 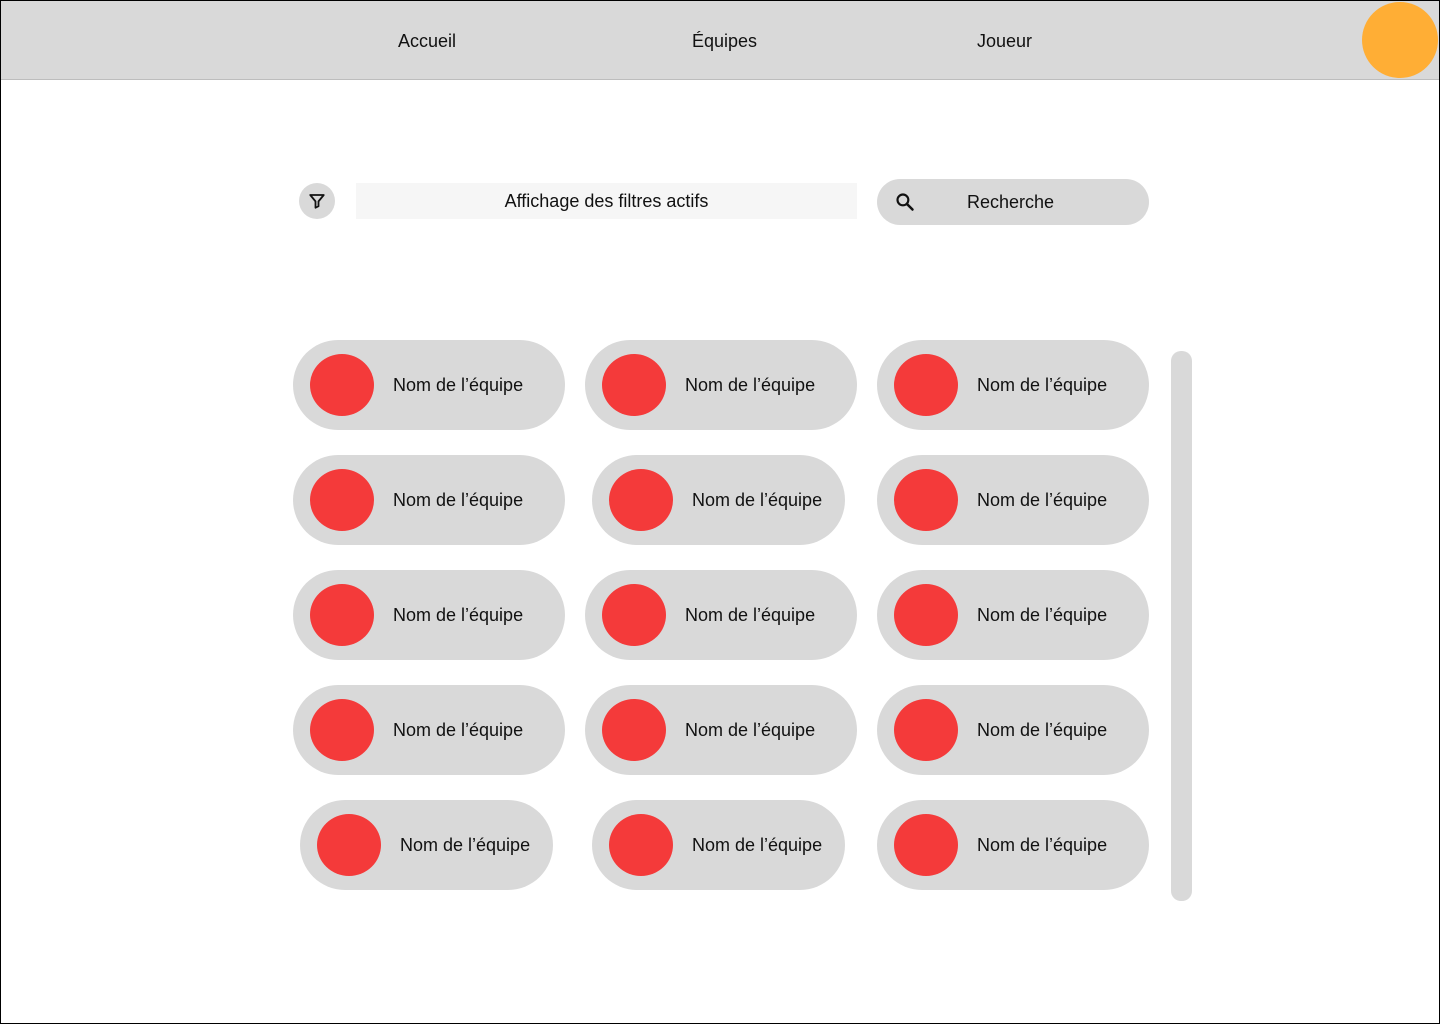 I want to click on team-list-scrollbar, so click(x=1181, y=626).